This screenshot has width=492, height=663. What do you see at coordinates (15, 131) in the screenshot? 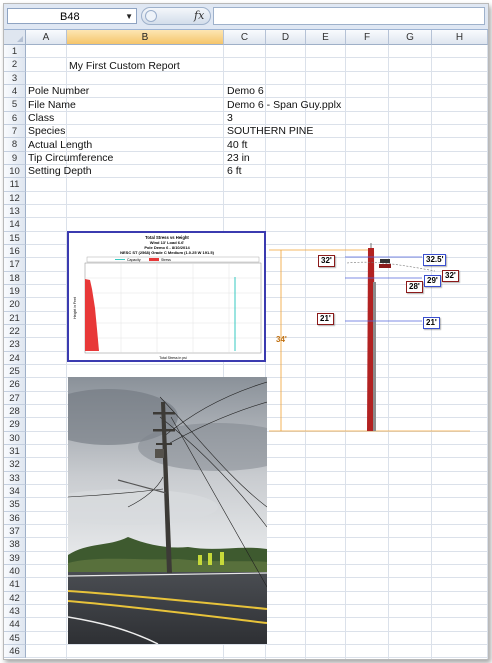
I see `row-header-7: 7` at bounding box center [15, 131].